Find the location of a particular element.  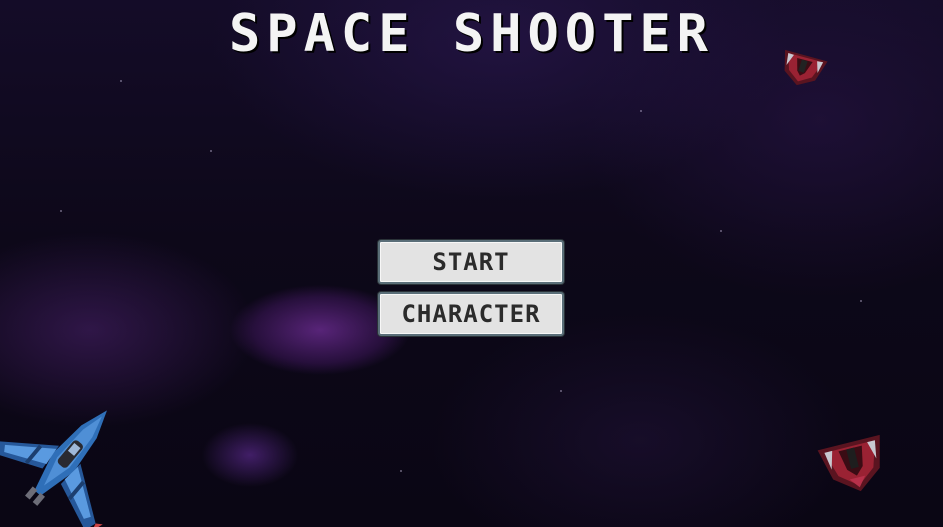

blue-fighter-ship-icon is located at coordinates (53, 468).